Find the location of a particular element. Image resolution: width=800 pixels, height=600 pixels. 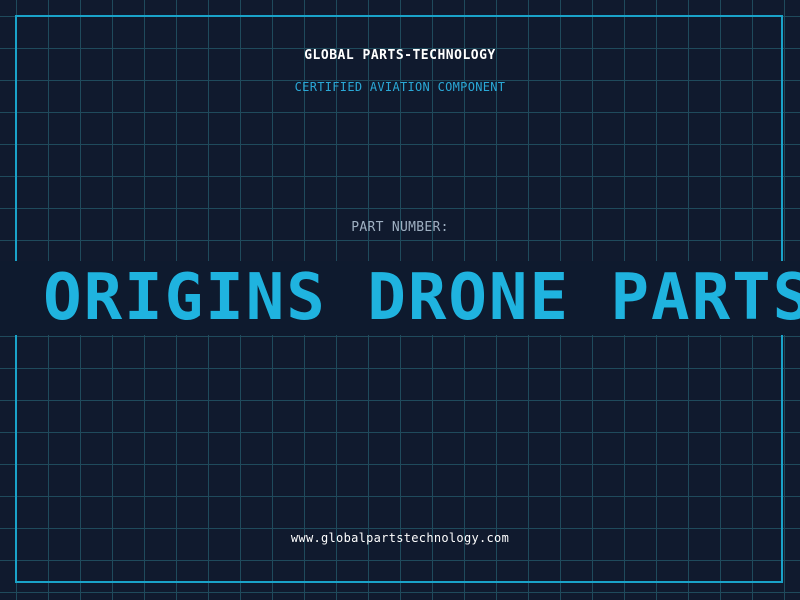

part-number-ticker: 3 ORIGINS DRONE PARTS is located at coordinates (400, 298).